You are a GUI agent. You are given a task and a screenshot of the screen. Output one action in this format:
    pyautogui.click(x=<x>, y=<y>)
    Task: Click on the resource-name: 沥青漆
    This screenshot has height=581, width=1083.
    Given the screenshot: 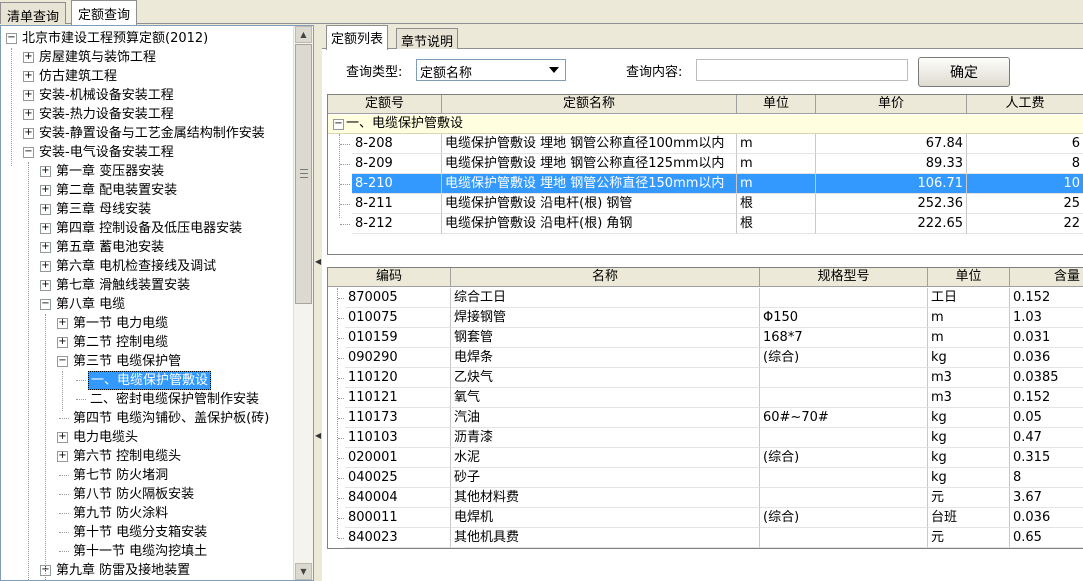 What is the action you would take?
    pyautogui.click(x=605, y=438)
    